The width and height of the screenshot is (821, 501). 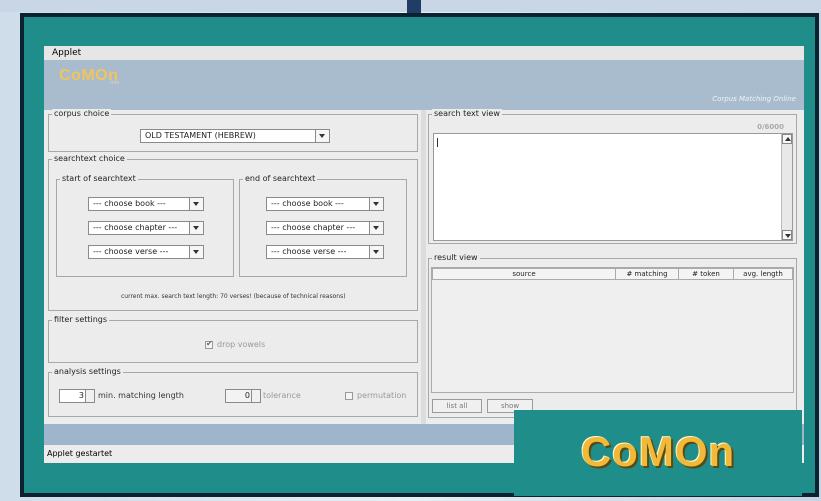 I want to click on corpus-choice-legend: corpus choice, so click(x=82, y=114).